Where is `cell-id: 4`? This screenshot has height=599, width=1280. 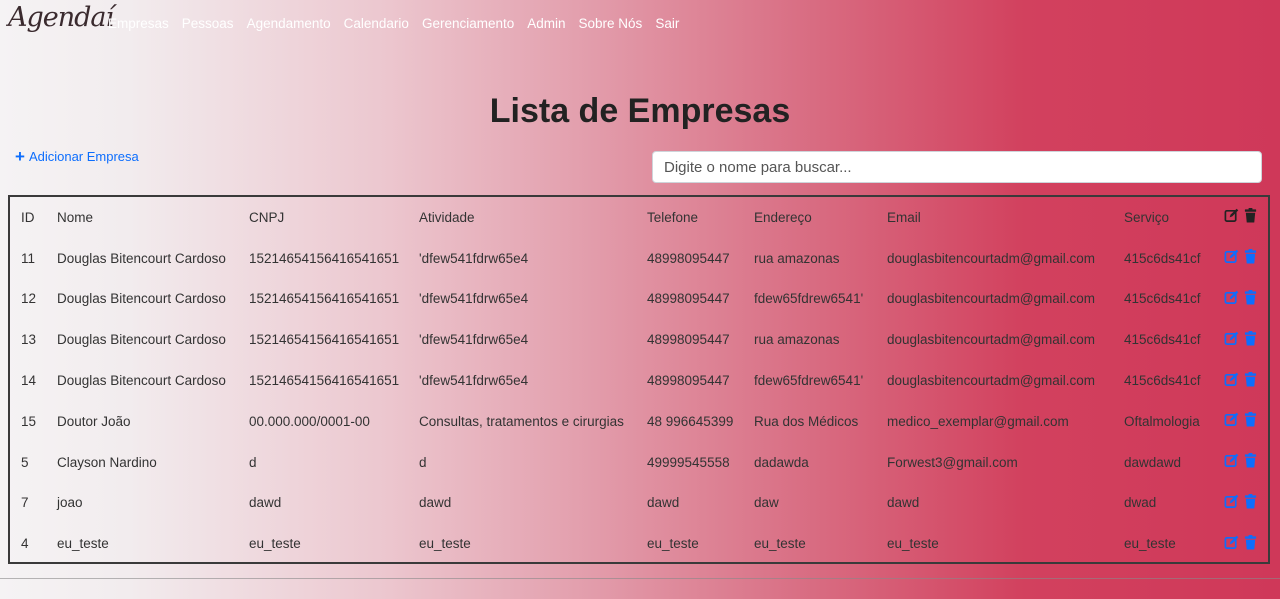
cell-id: 4 is located at coordinates (25, 544).